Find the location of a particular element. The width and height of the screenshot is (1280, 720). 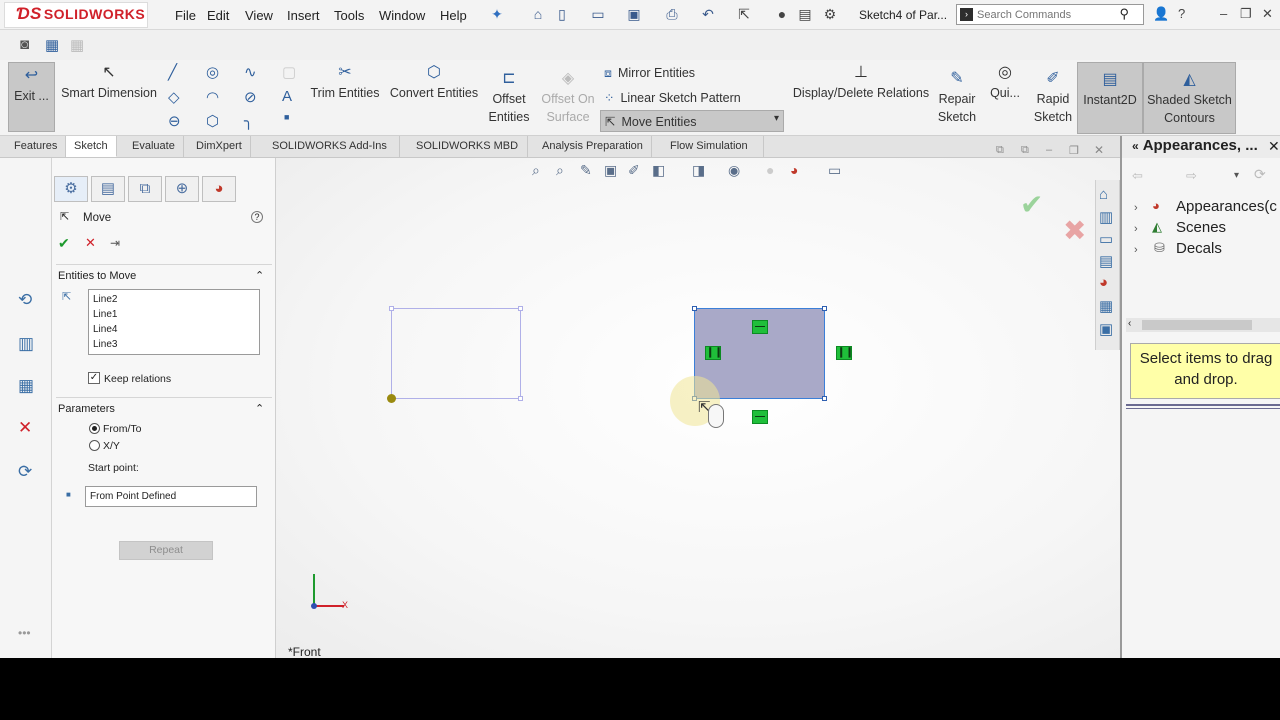

help-icon: ? is located at coordinates (1181, 13).